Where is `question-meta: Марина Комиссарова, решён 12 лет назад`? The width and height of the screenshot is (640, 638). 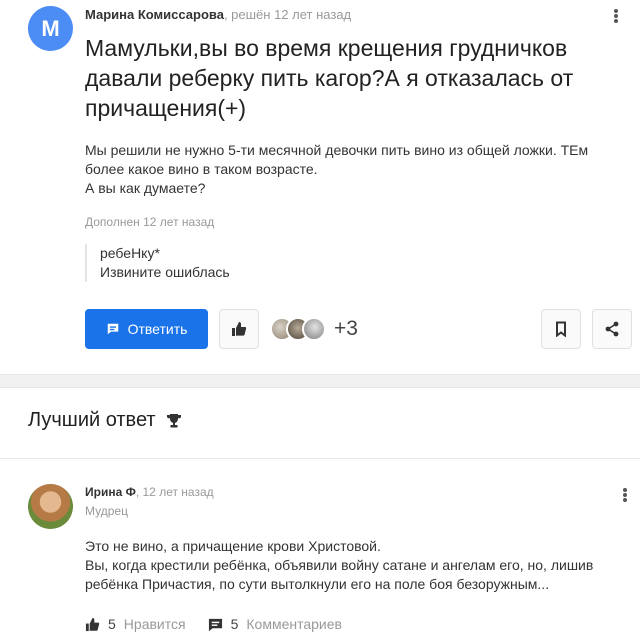 question-meta: Марина Комиссарова, решён 12 лет назад is located at coordinates (218, 14).